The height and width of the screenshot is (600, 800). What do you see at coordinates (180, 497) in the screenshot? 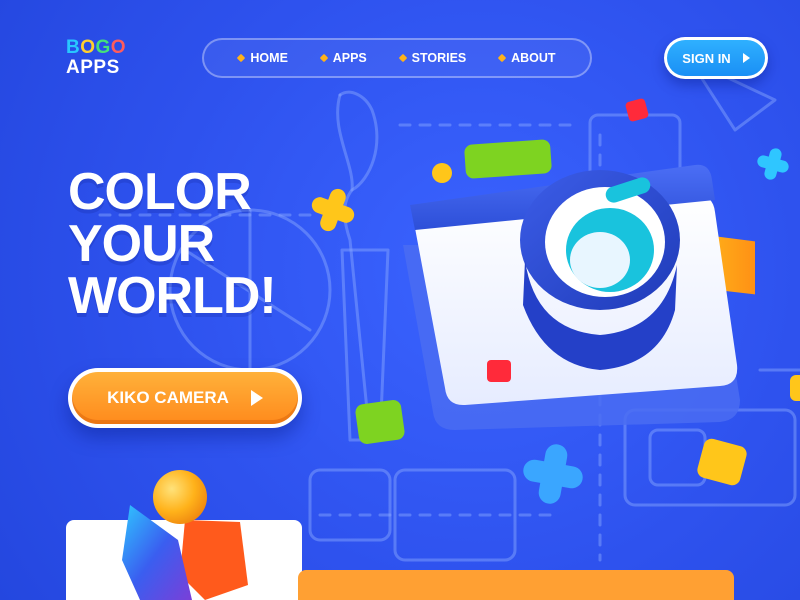
I see `orange-ball-shape` at bounding box center [180, 497].